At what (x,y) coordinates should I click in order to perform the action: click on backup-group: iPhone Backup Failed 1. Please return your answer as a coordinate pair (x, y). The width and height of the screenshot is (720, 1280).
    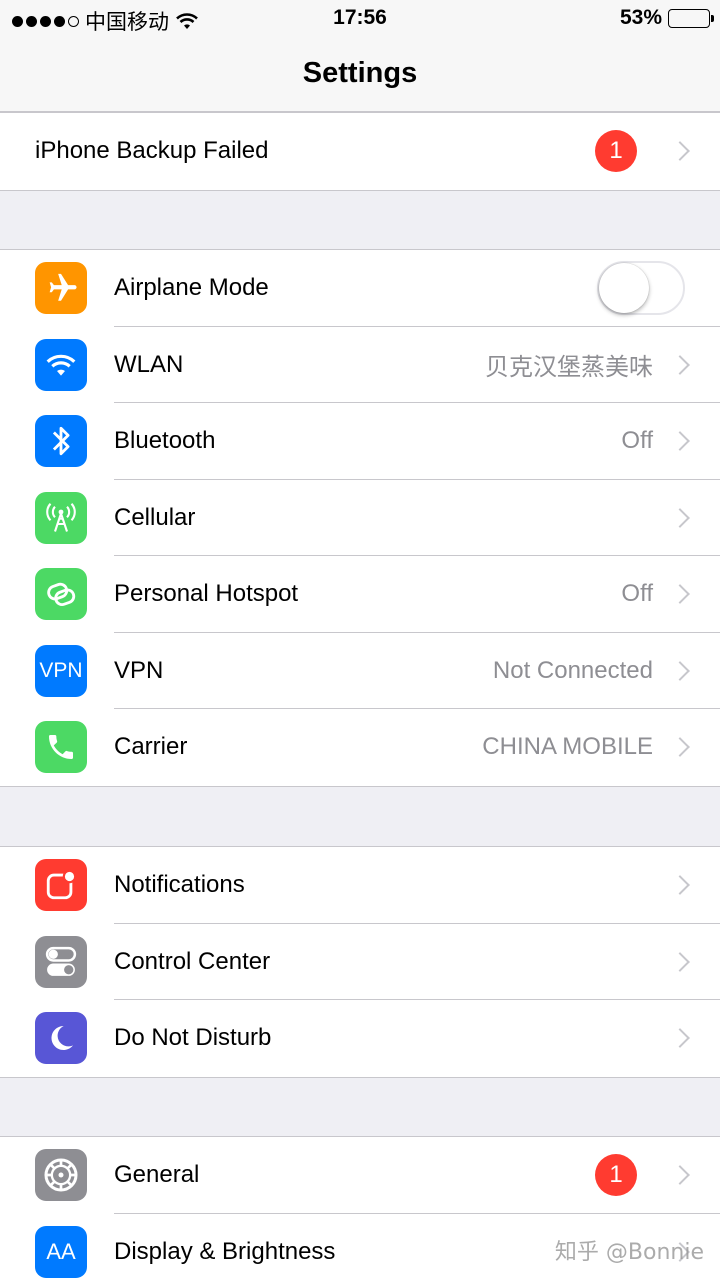
    Looking at the image, I should click on (360, 151).